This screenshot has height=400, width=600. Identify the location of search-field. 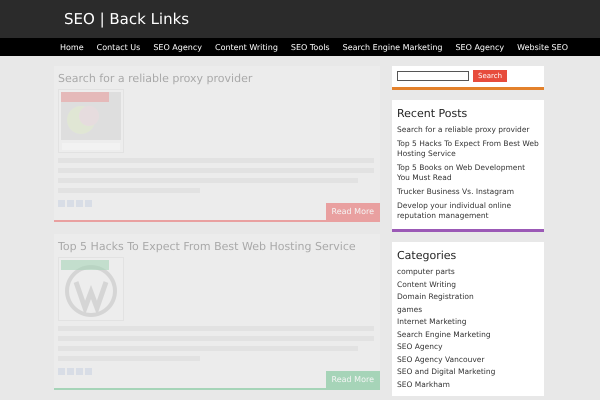
(433, 76).